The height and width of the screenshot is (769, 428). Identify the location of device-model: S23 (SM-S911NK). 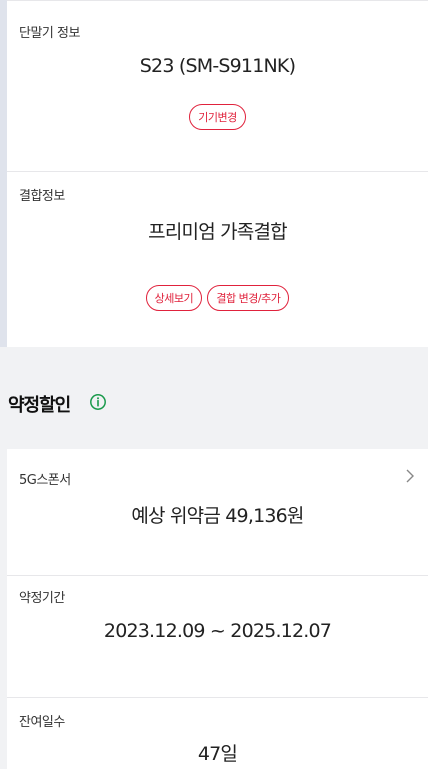
(217, 66).